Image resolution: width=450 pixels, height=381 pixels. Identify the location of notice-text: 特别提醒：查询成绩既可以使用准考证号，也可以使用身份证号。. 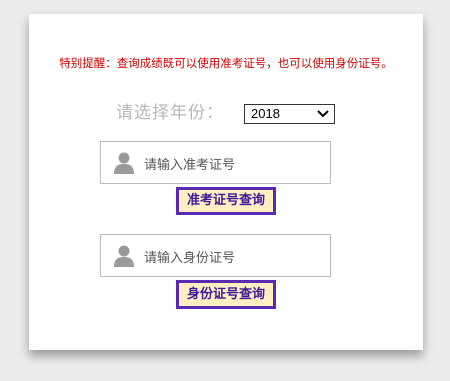
(226, 63).